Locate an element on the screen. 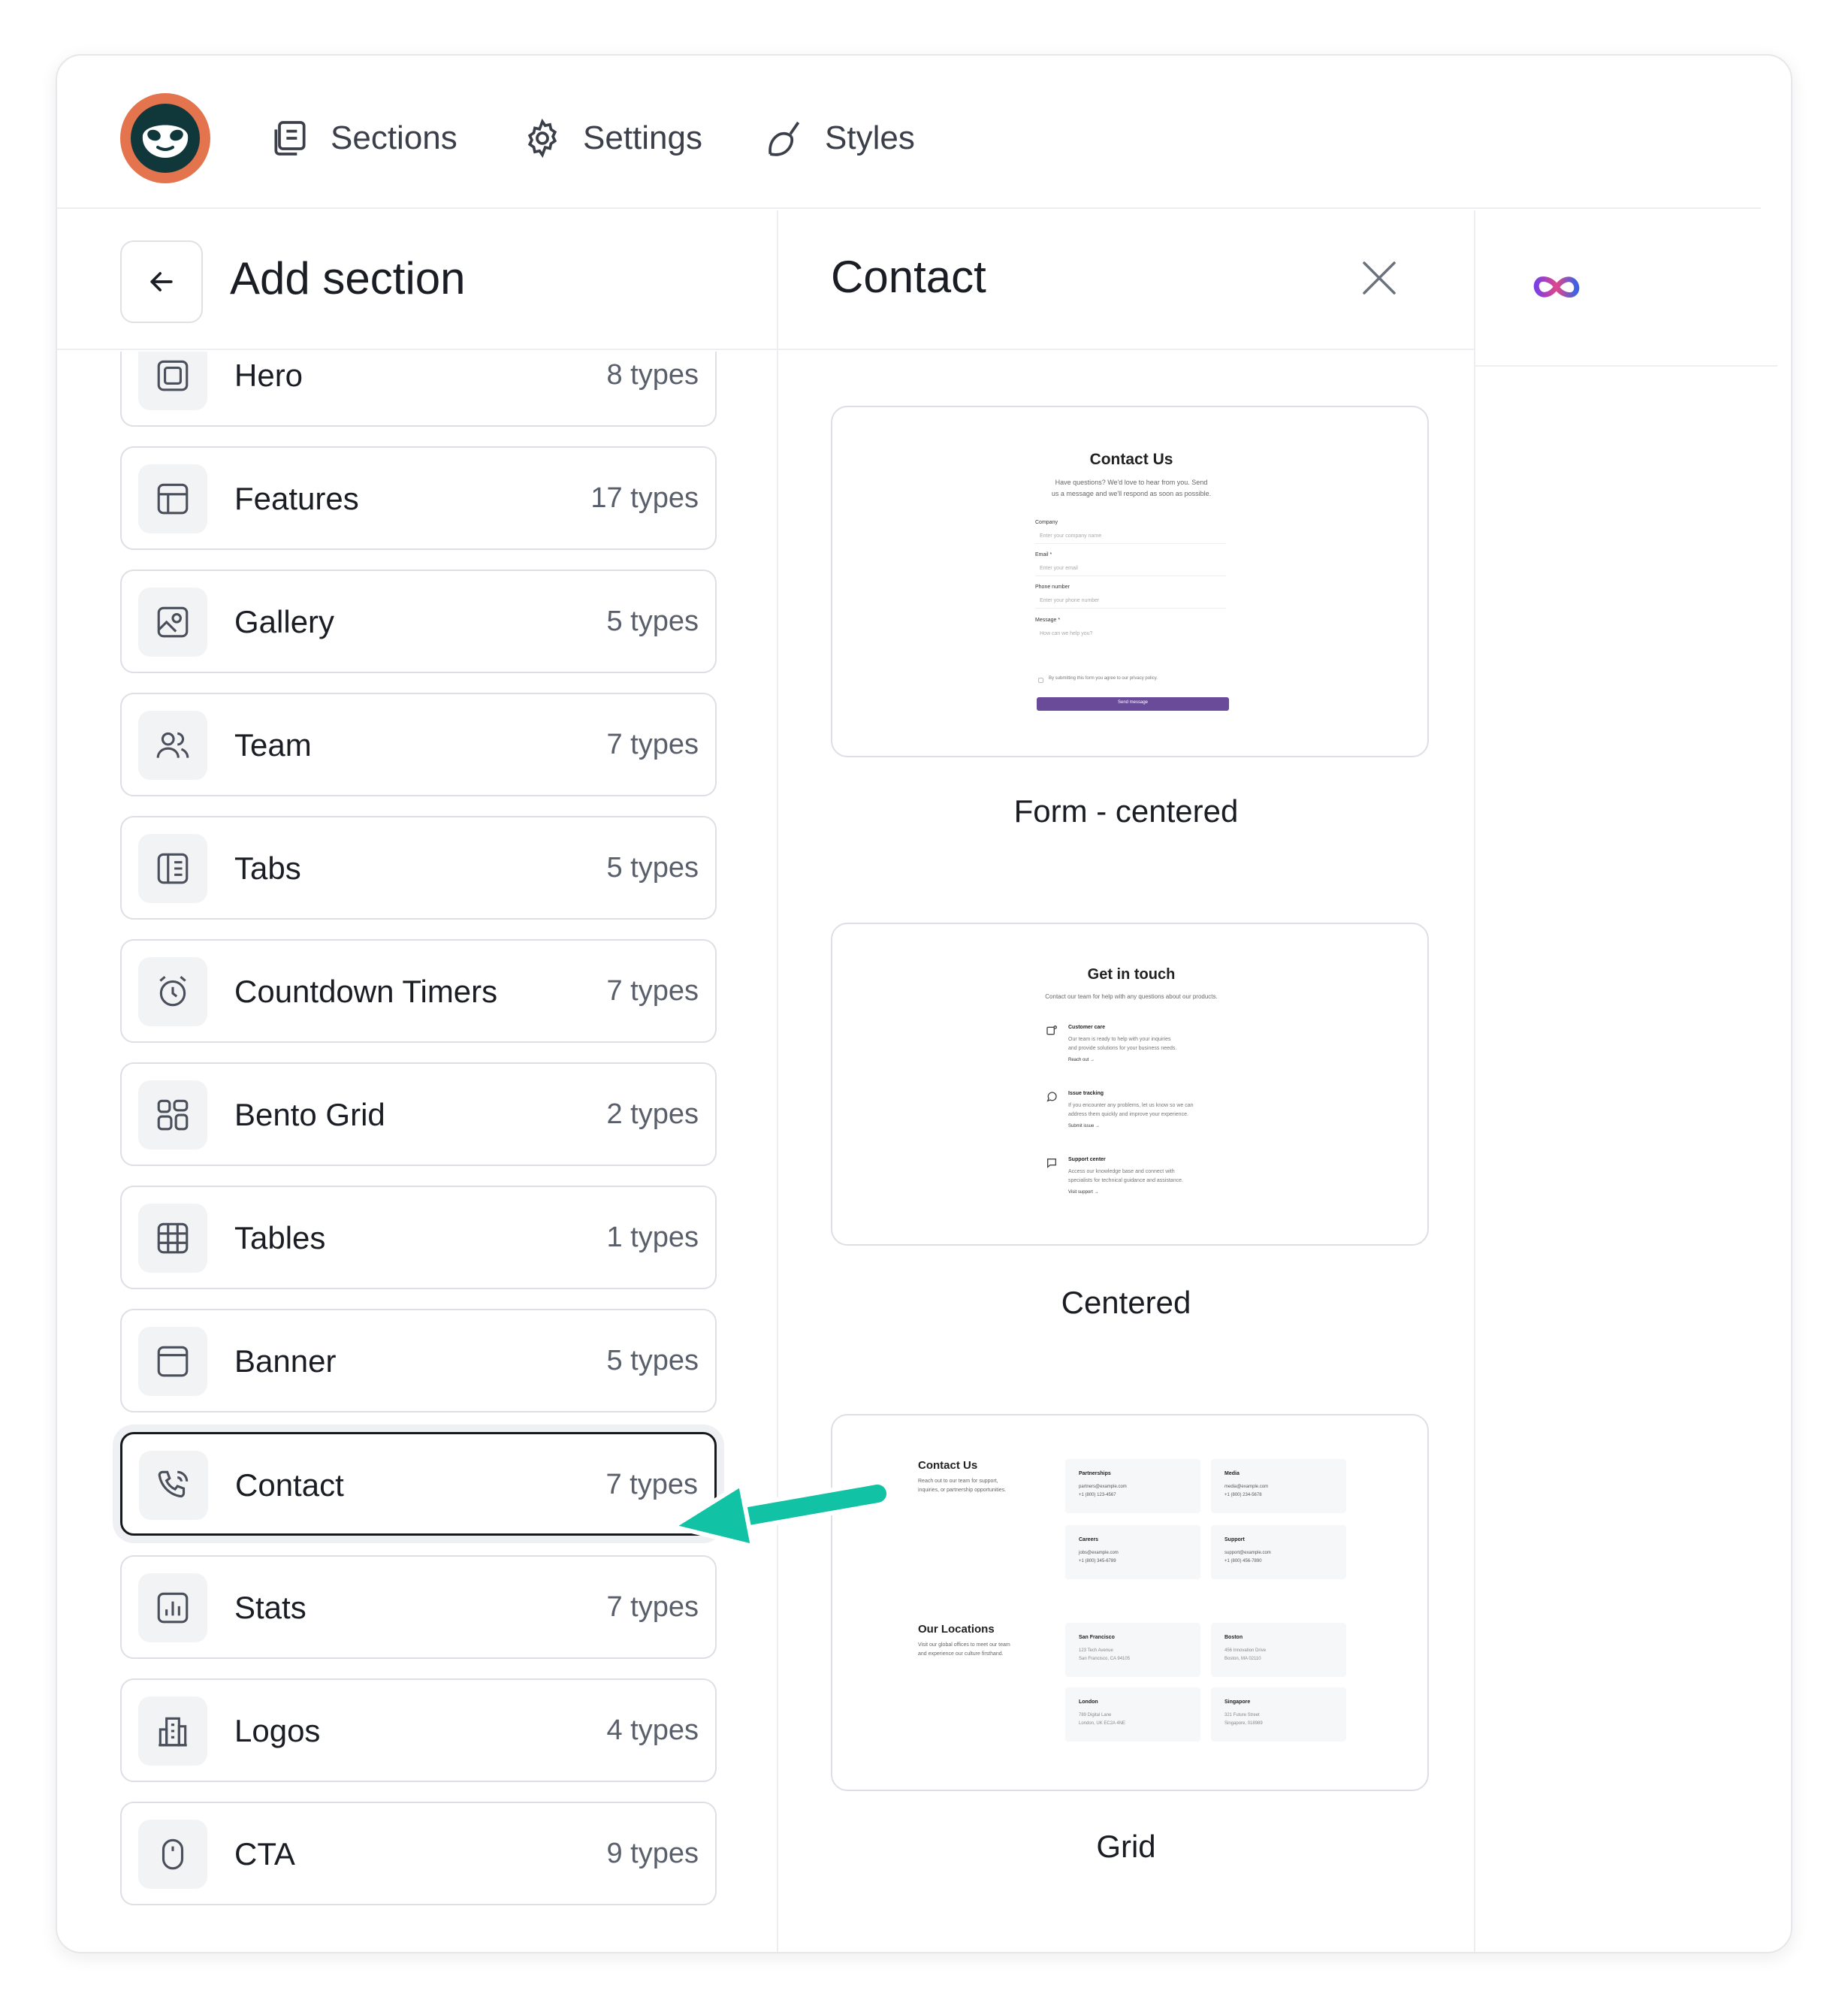  preview-caption: Grid is located at coordinates (1126, 1847).